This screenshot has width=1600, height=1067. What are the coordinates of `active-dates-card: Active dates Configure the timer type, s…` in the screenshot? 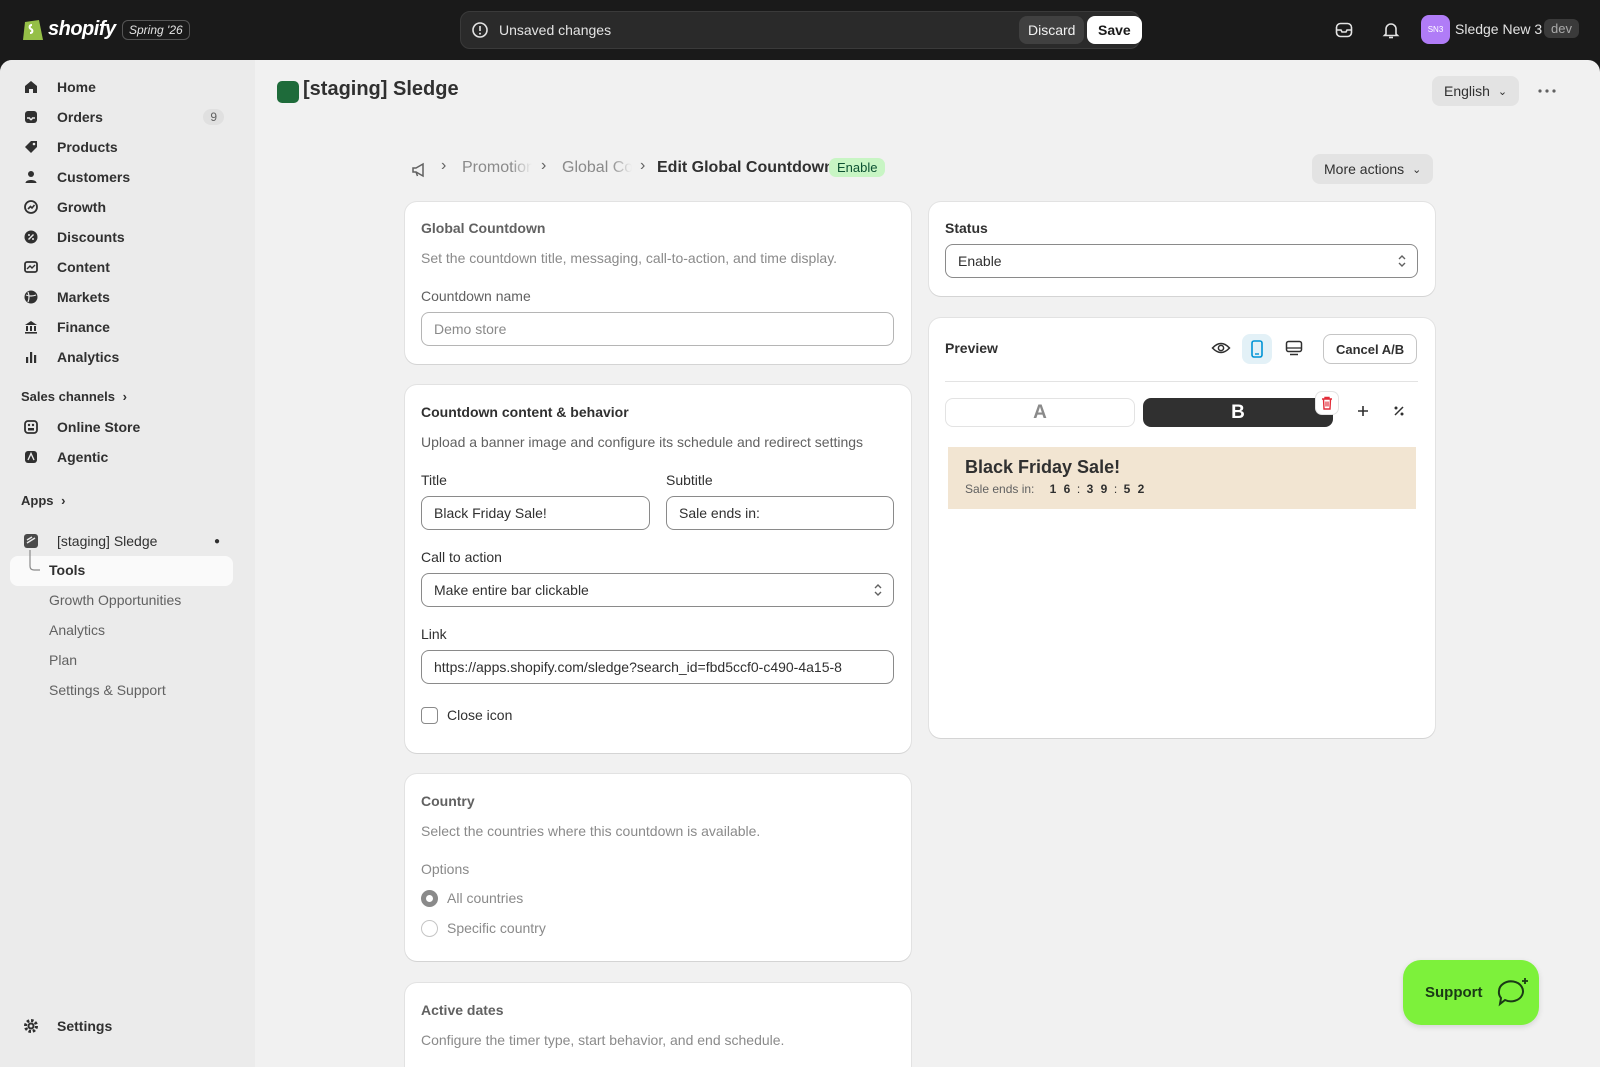 It's located at (658, 1025).